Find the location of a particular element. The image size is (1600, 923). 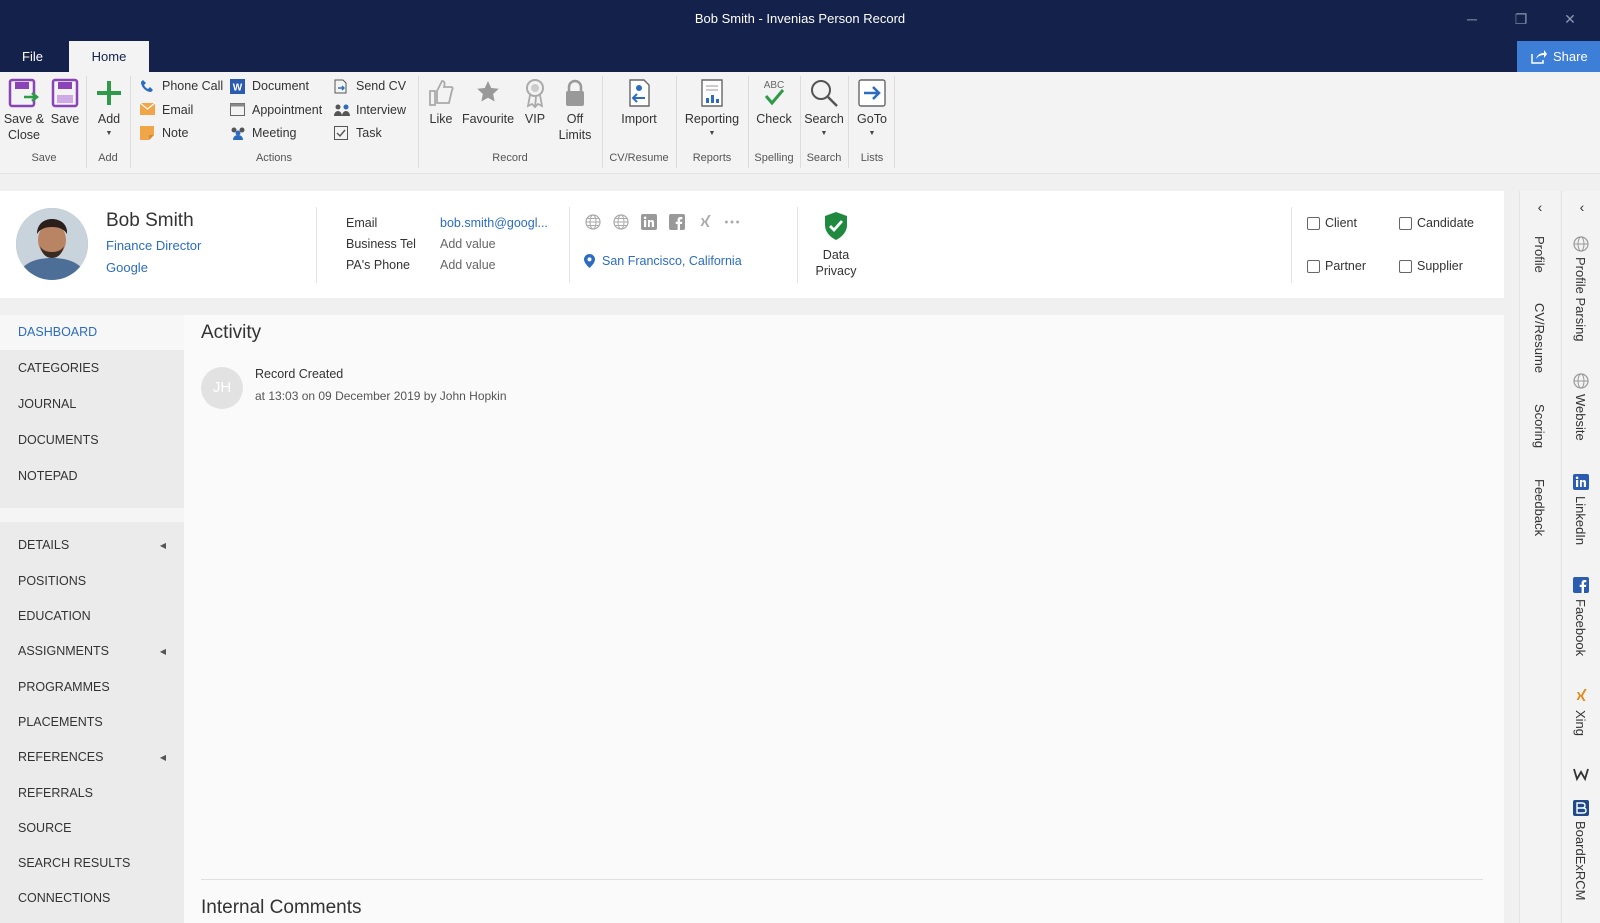

send-cv-icon is located at coordinates (340, 86).